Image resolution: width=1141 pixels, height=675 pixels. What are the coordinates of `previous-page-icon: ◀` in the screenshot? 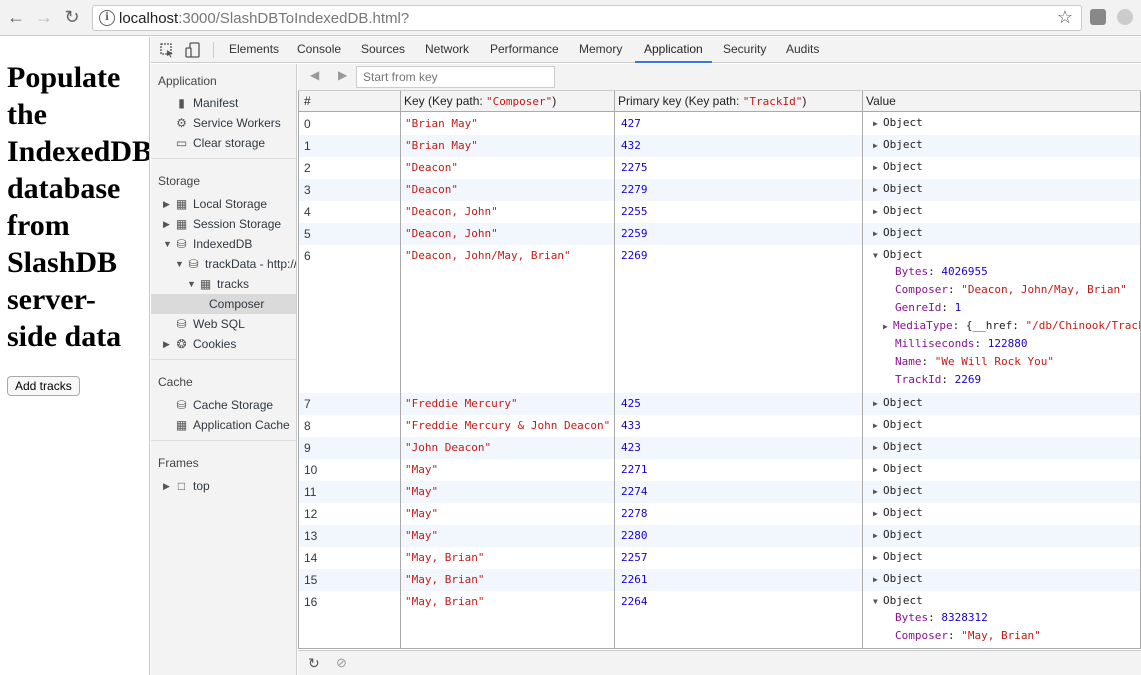 It's located at (314, 75).